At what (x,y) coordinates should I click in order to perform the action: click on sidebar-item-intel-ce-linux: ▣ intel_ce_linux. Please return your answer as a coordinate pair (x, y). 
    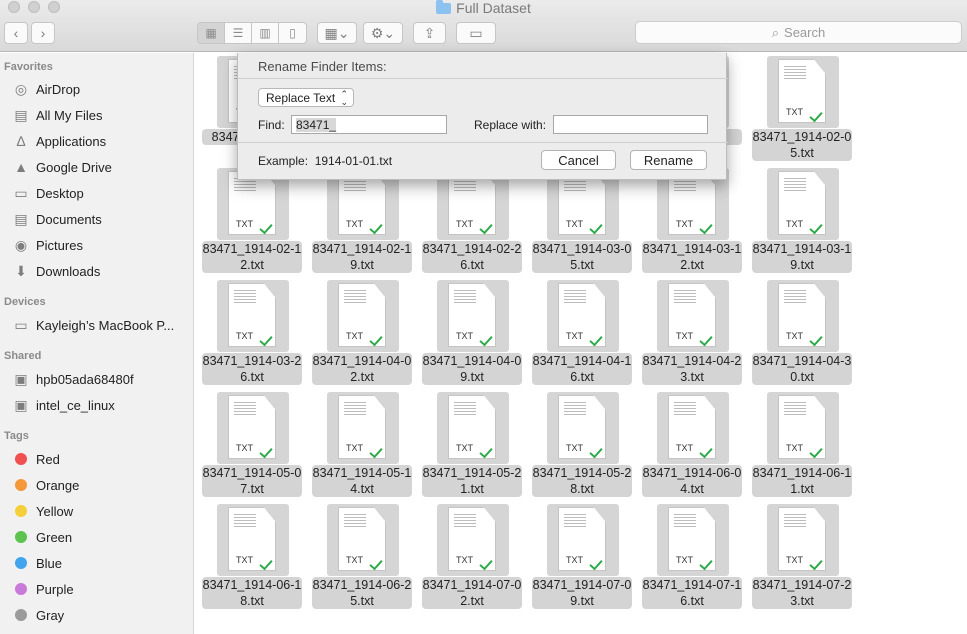
    Looking at the image, I should click on (102, 405).